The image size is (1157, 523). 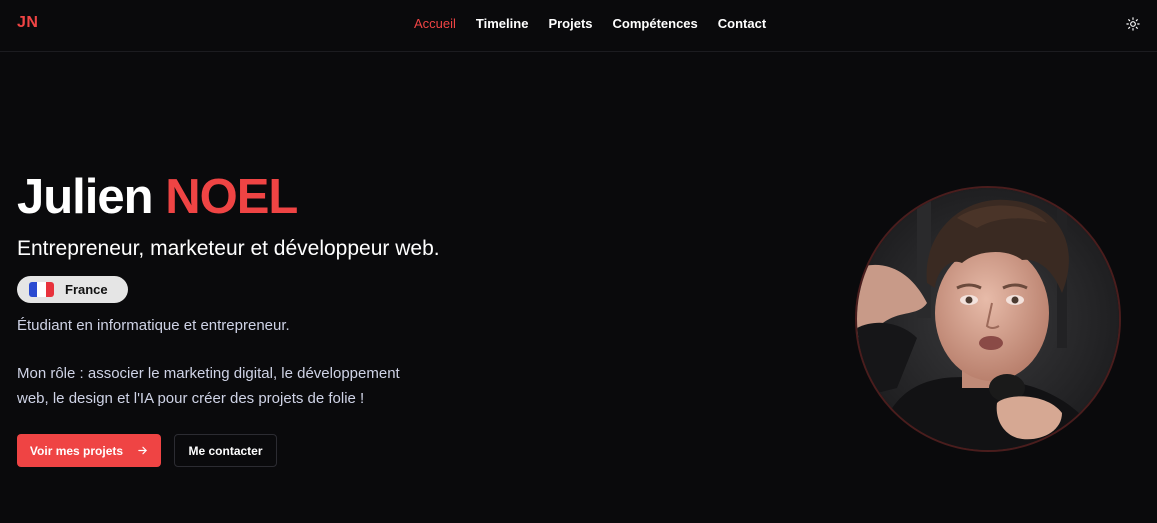 I want to click on first-name: Julien, so click(x=85, y=197).